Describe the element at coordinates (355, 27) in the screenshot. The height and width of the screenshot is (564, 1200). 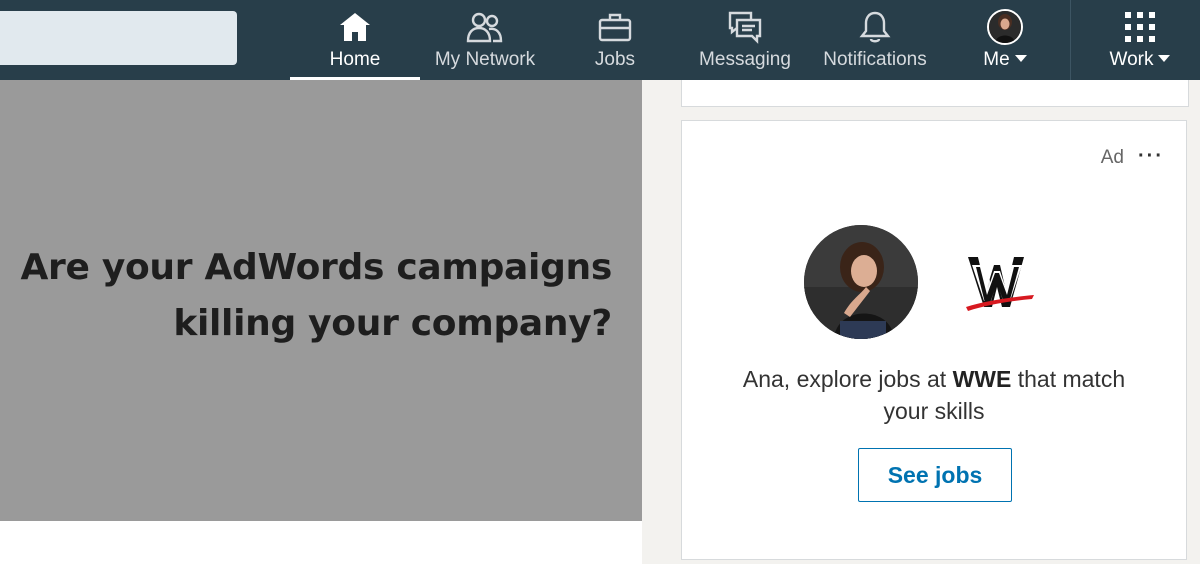
I see `home-icon` at that location.